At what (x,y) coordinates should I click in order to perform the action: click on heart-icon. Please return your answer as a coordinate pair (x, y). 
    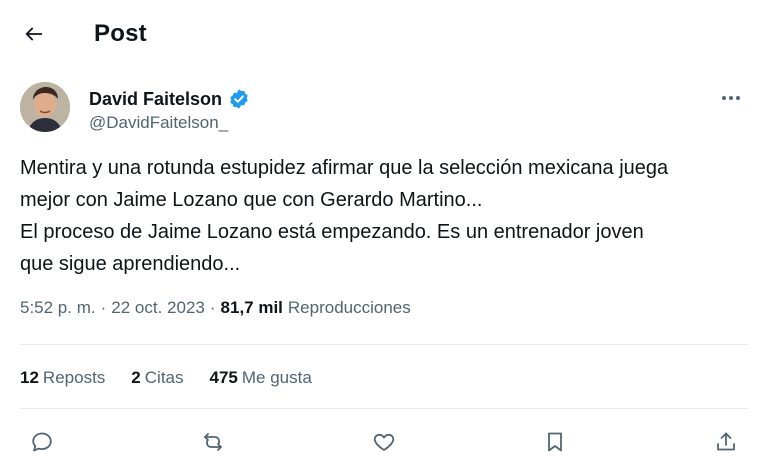
    Looking at the image, I should click on (384, 442).